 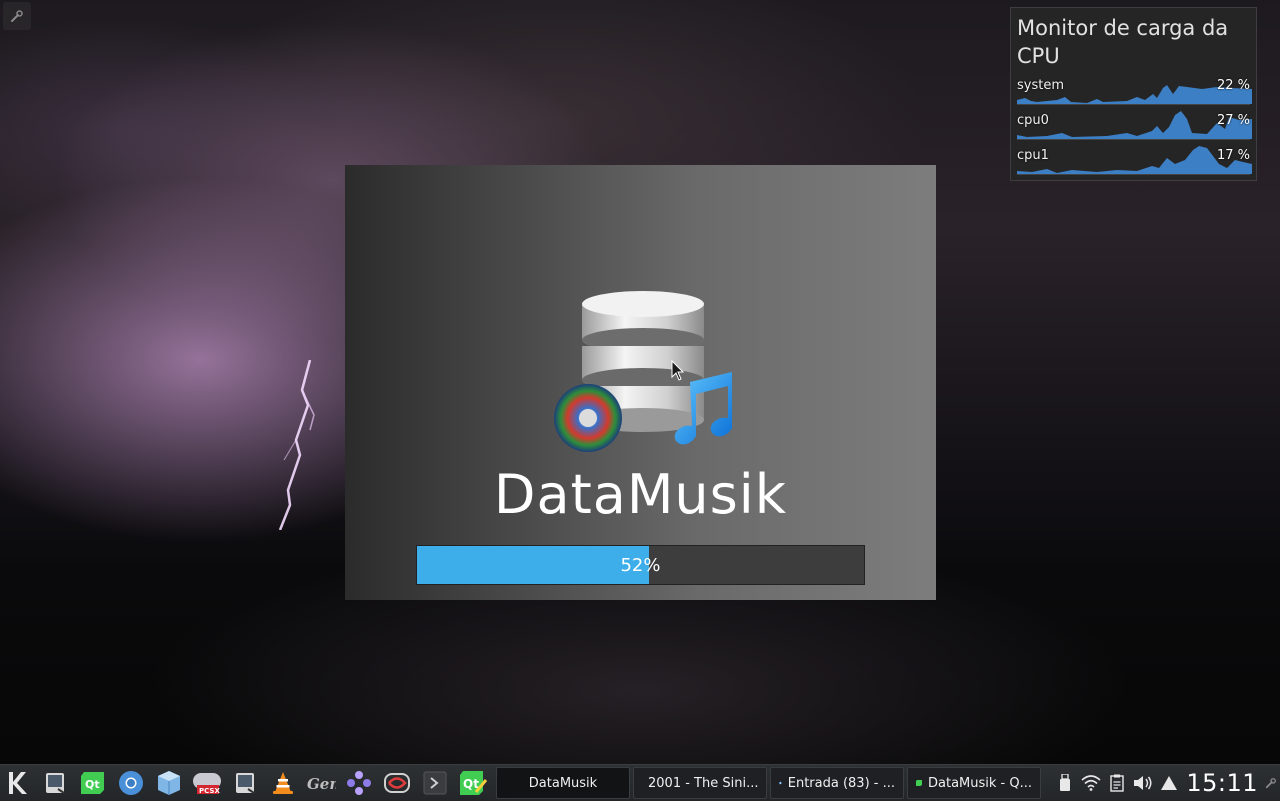 I want to click on gens-icon: Gens, so click(x=321, y=784).